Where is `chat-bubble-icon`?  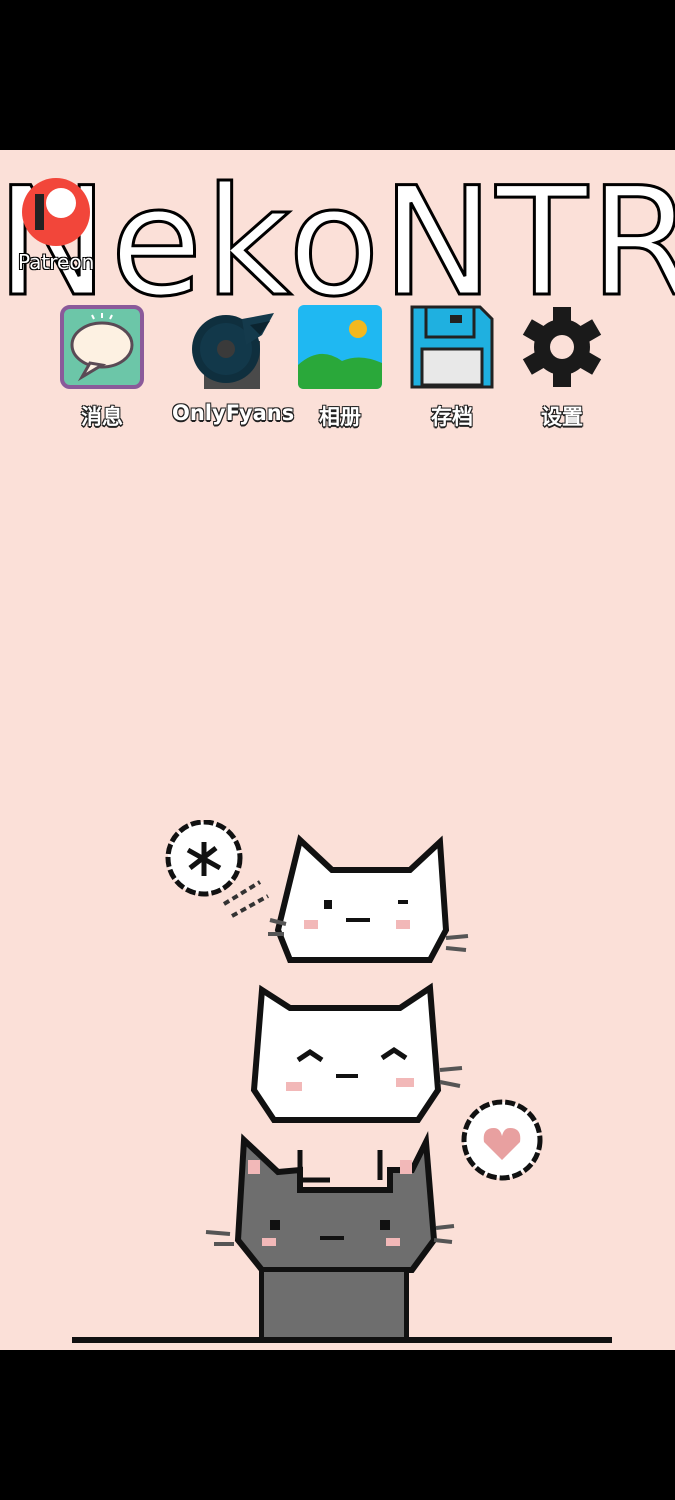 chat-bubble-icon is located at coordinates (102, 347).